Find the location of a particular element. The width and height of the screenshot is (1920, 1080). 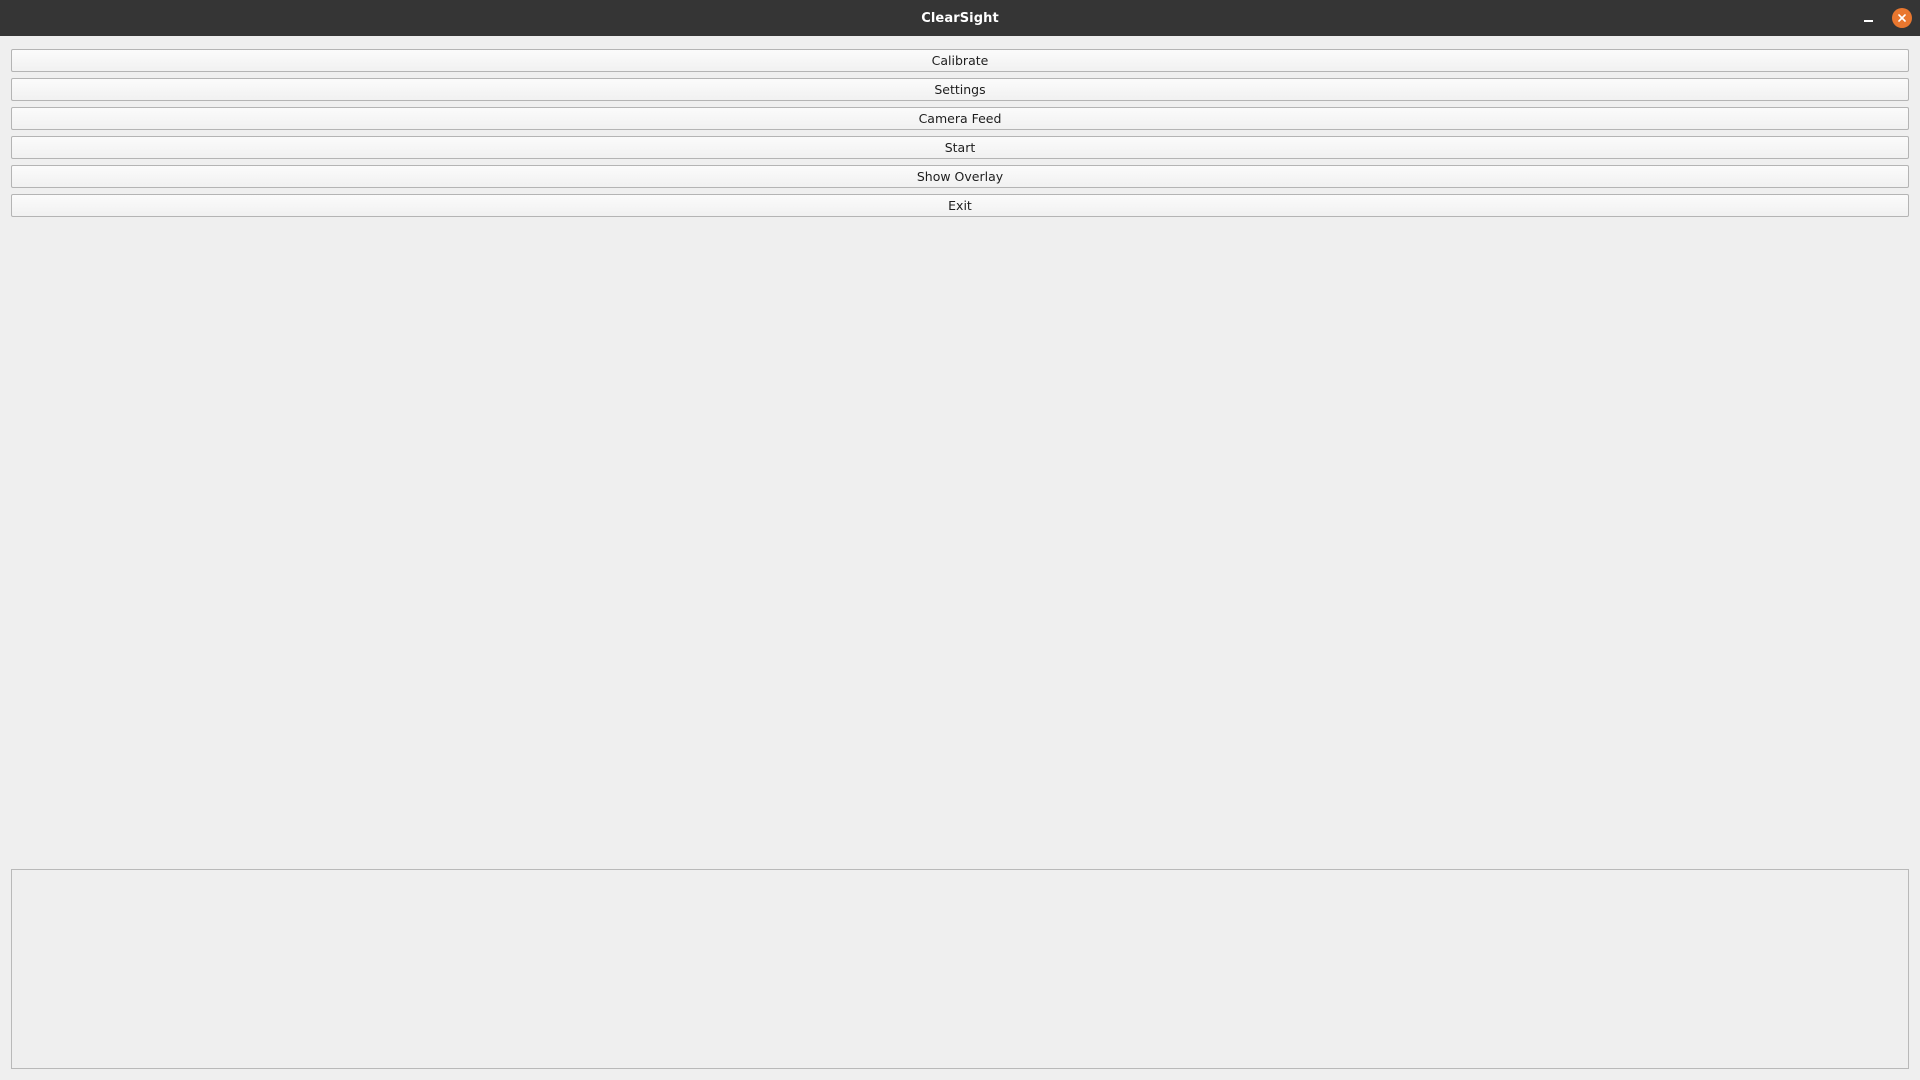

minimize-icon is located at coordinates (1868, 20).